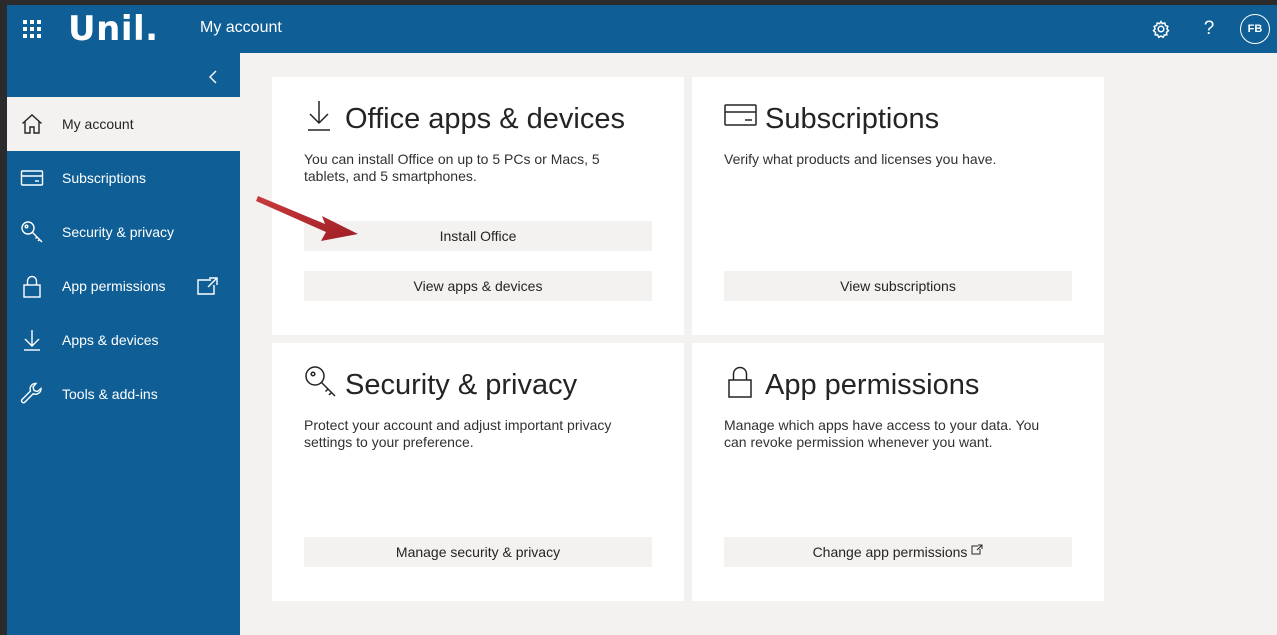 The height and width of the screenshot is (635, 1277). I want to click on card-title: Office apps & devices, so click(485, 119).